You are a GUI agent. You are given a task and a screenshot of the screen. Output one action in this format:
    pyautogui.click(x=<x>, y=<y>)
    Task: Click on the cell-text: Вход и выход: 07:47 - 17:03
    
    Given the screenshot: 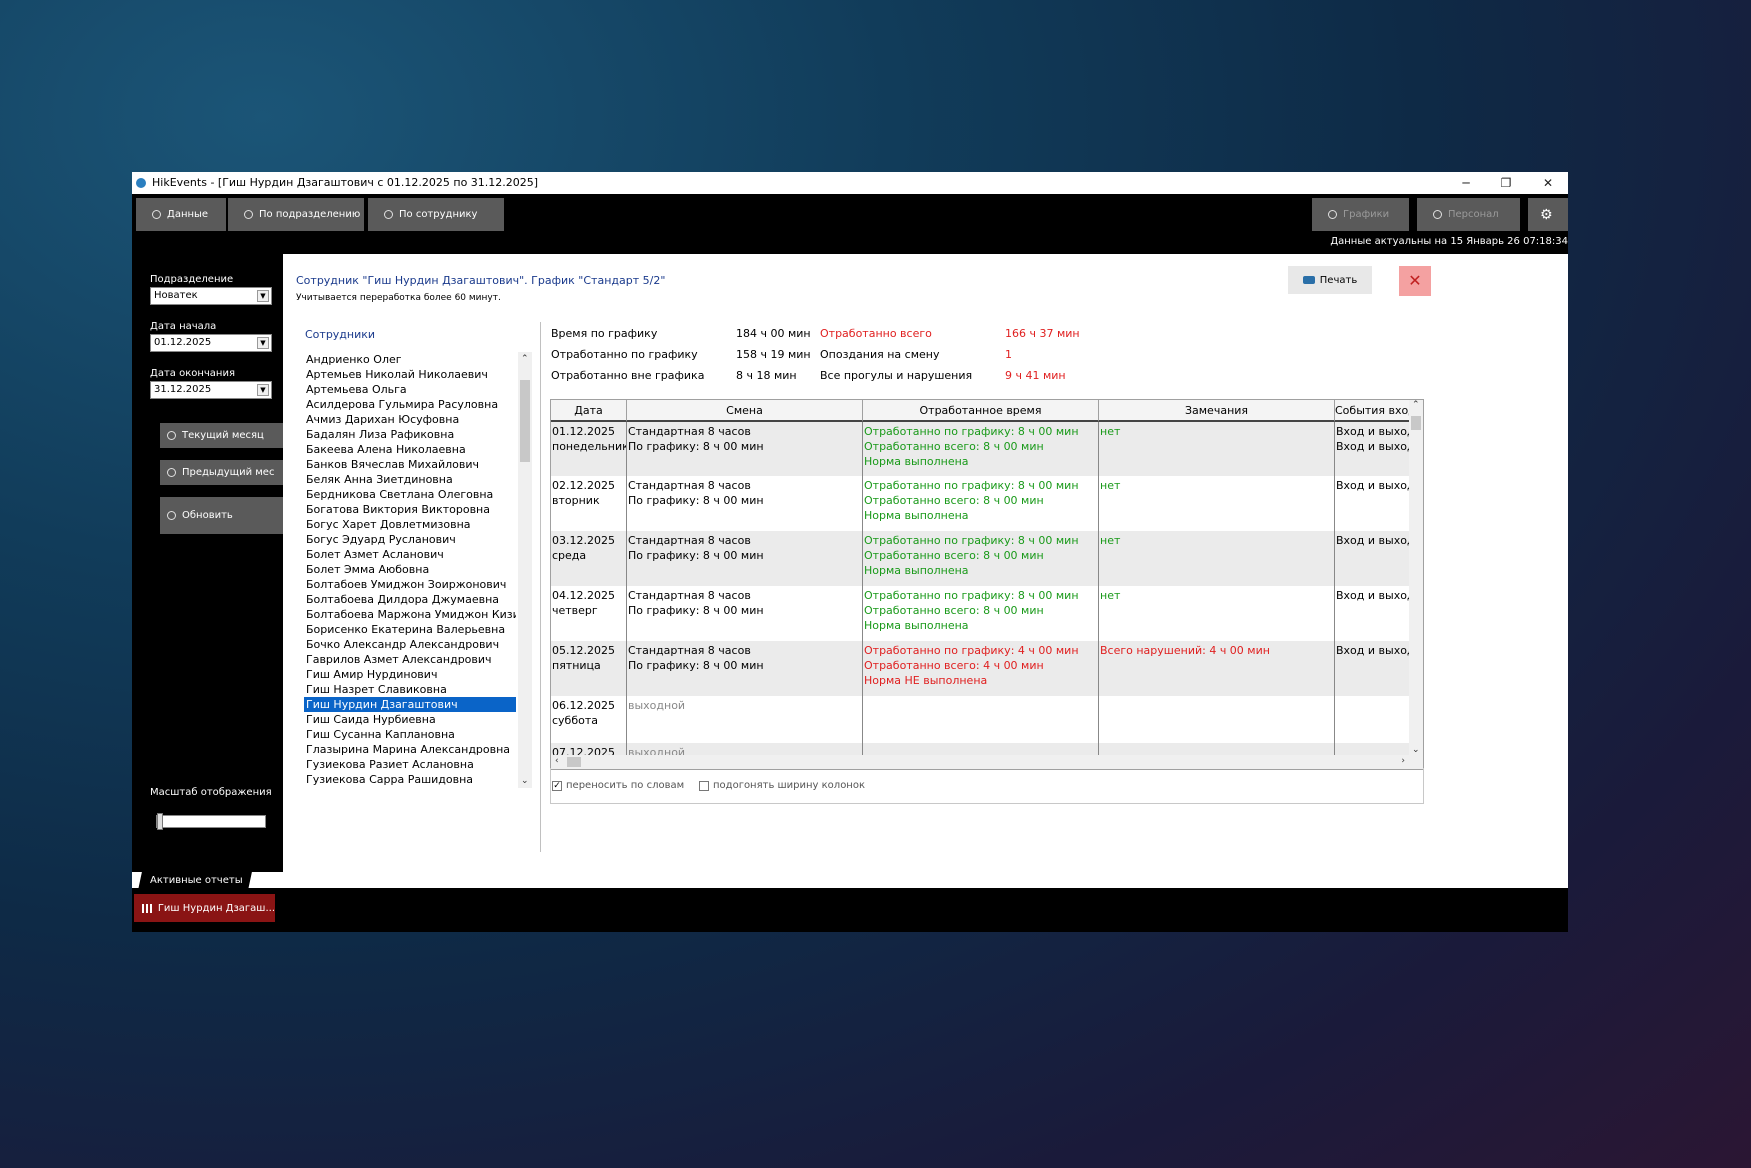 What is the action you would take?
    pyautogui.click(x=1372, y=595)
    